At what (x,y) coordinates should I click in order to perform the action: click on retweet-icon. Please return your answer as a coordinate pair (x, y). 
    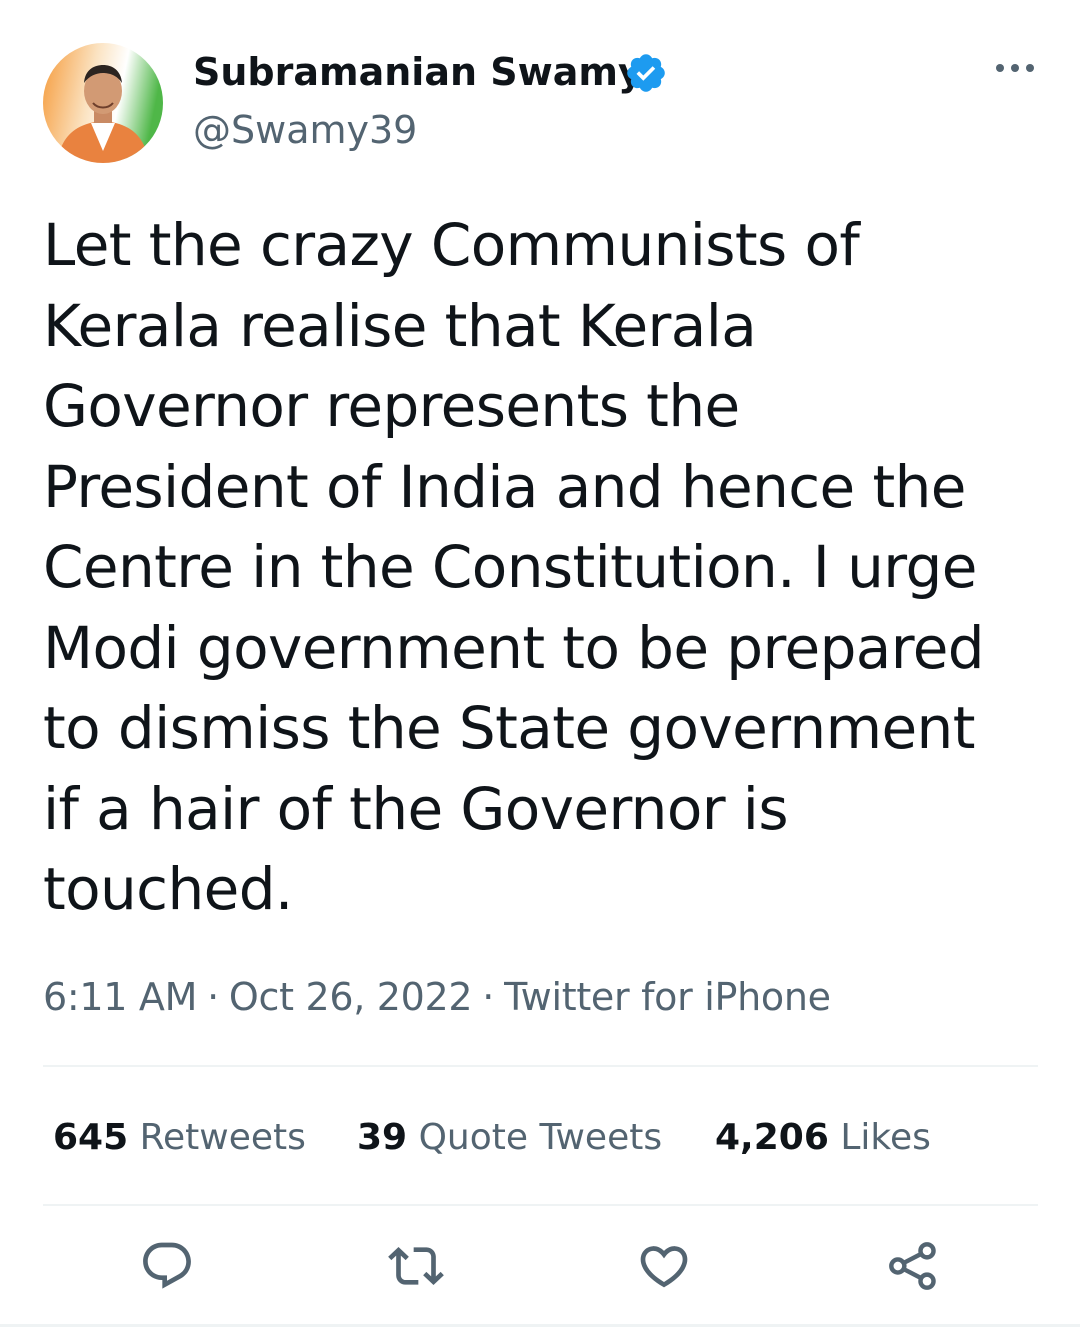
    Looking at the image, I should click on (416, 1266).